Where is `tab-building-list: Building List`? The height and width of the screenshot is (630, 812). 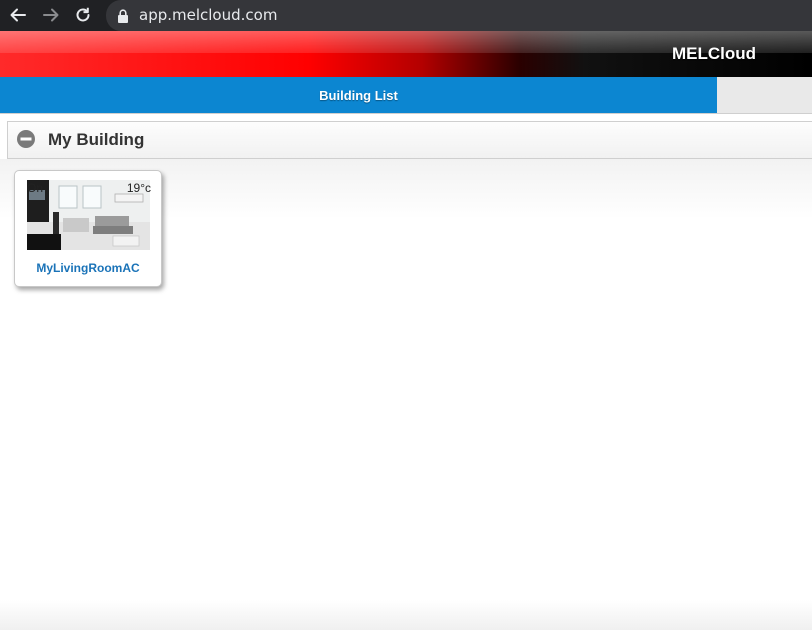
tab-building-list: Building List is located at coordinates (358, 95).